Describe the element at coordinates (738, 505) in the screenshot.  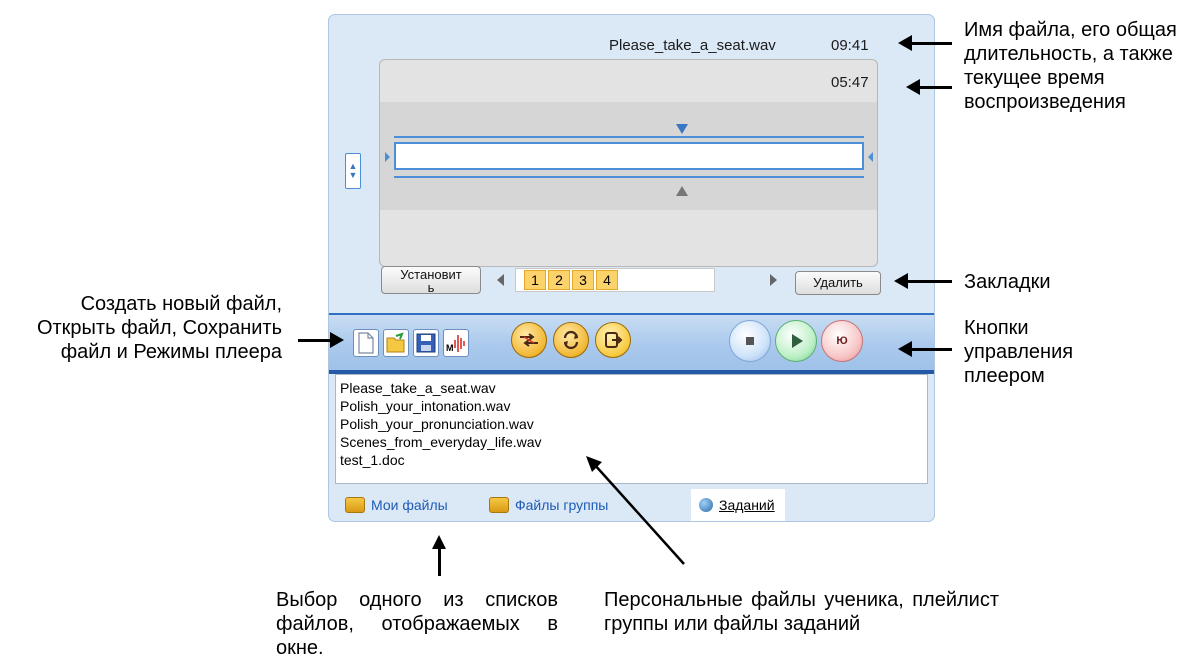
I see `tab-assignments: Заданий` at that location.